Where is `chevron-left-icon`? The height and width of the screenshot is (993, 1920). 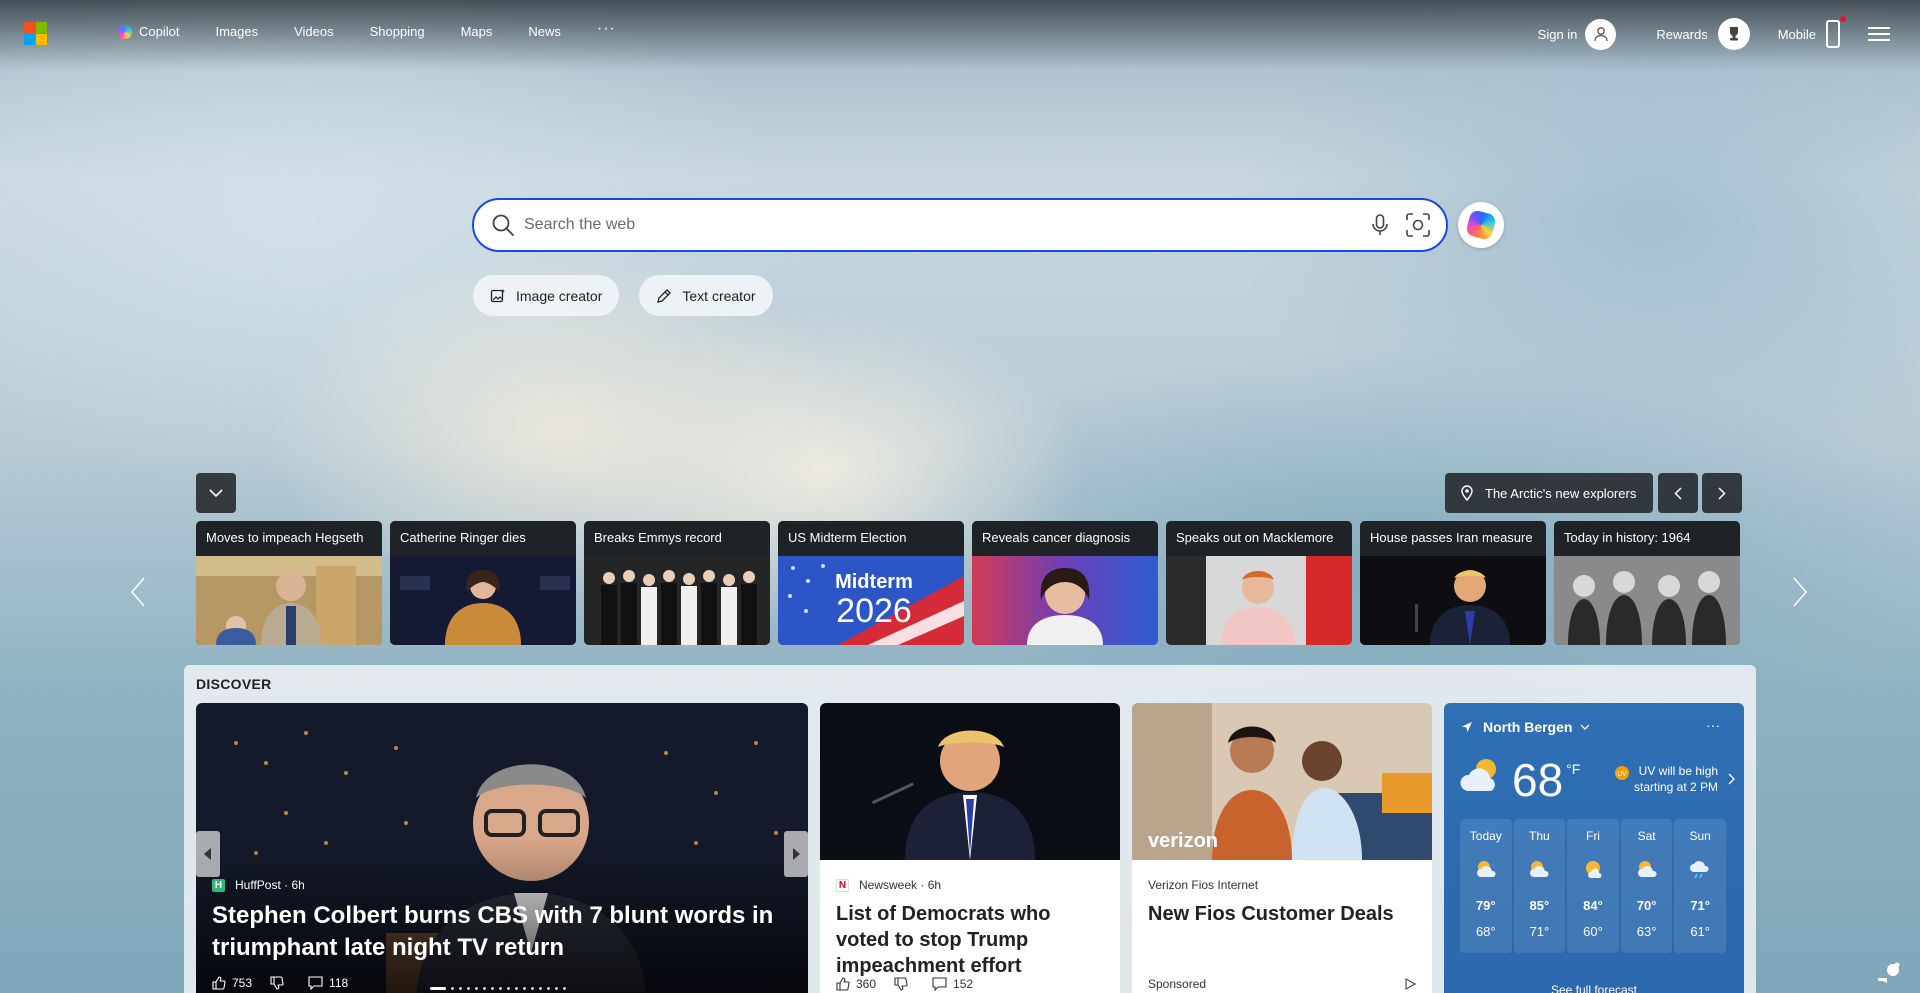 chevron-left-icon is located at coordinates (1678, 493).